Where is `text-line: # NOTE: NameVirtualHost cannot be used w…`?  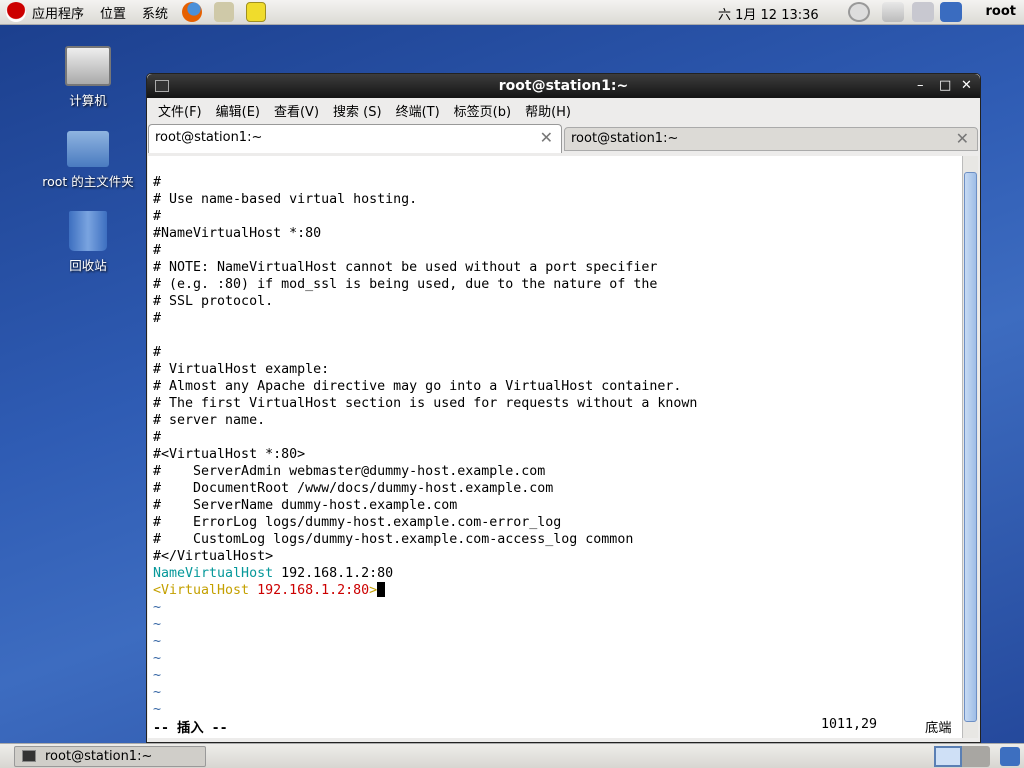
text-line: # NOTE: NameVirtualHost cannot be used w… is located at coordinates (405, 267).